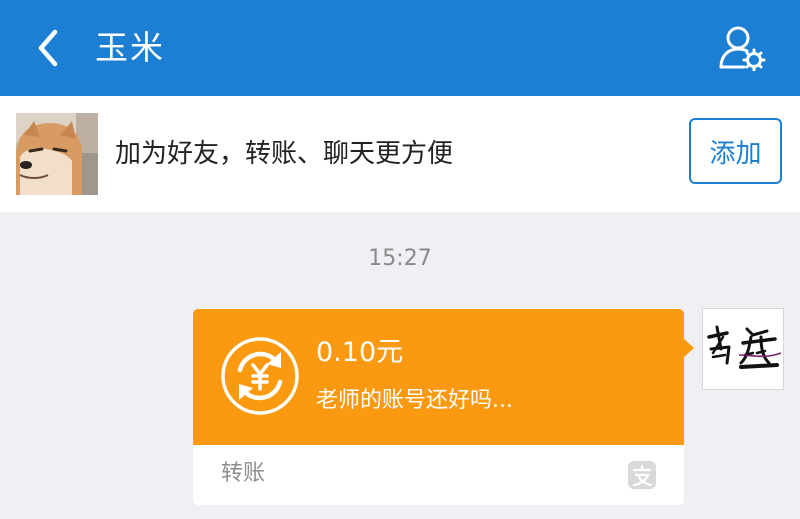 This screenshot has height=519, width=800. I want to click on back-button, so click(48, 48).